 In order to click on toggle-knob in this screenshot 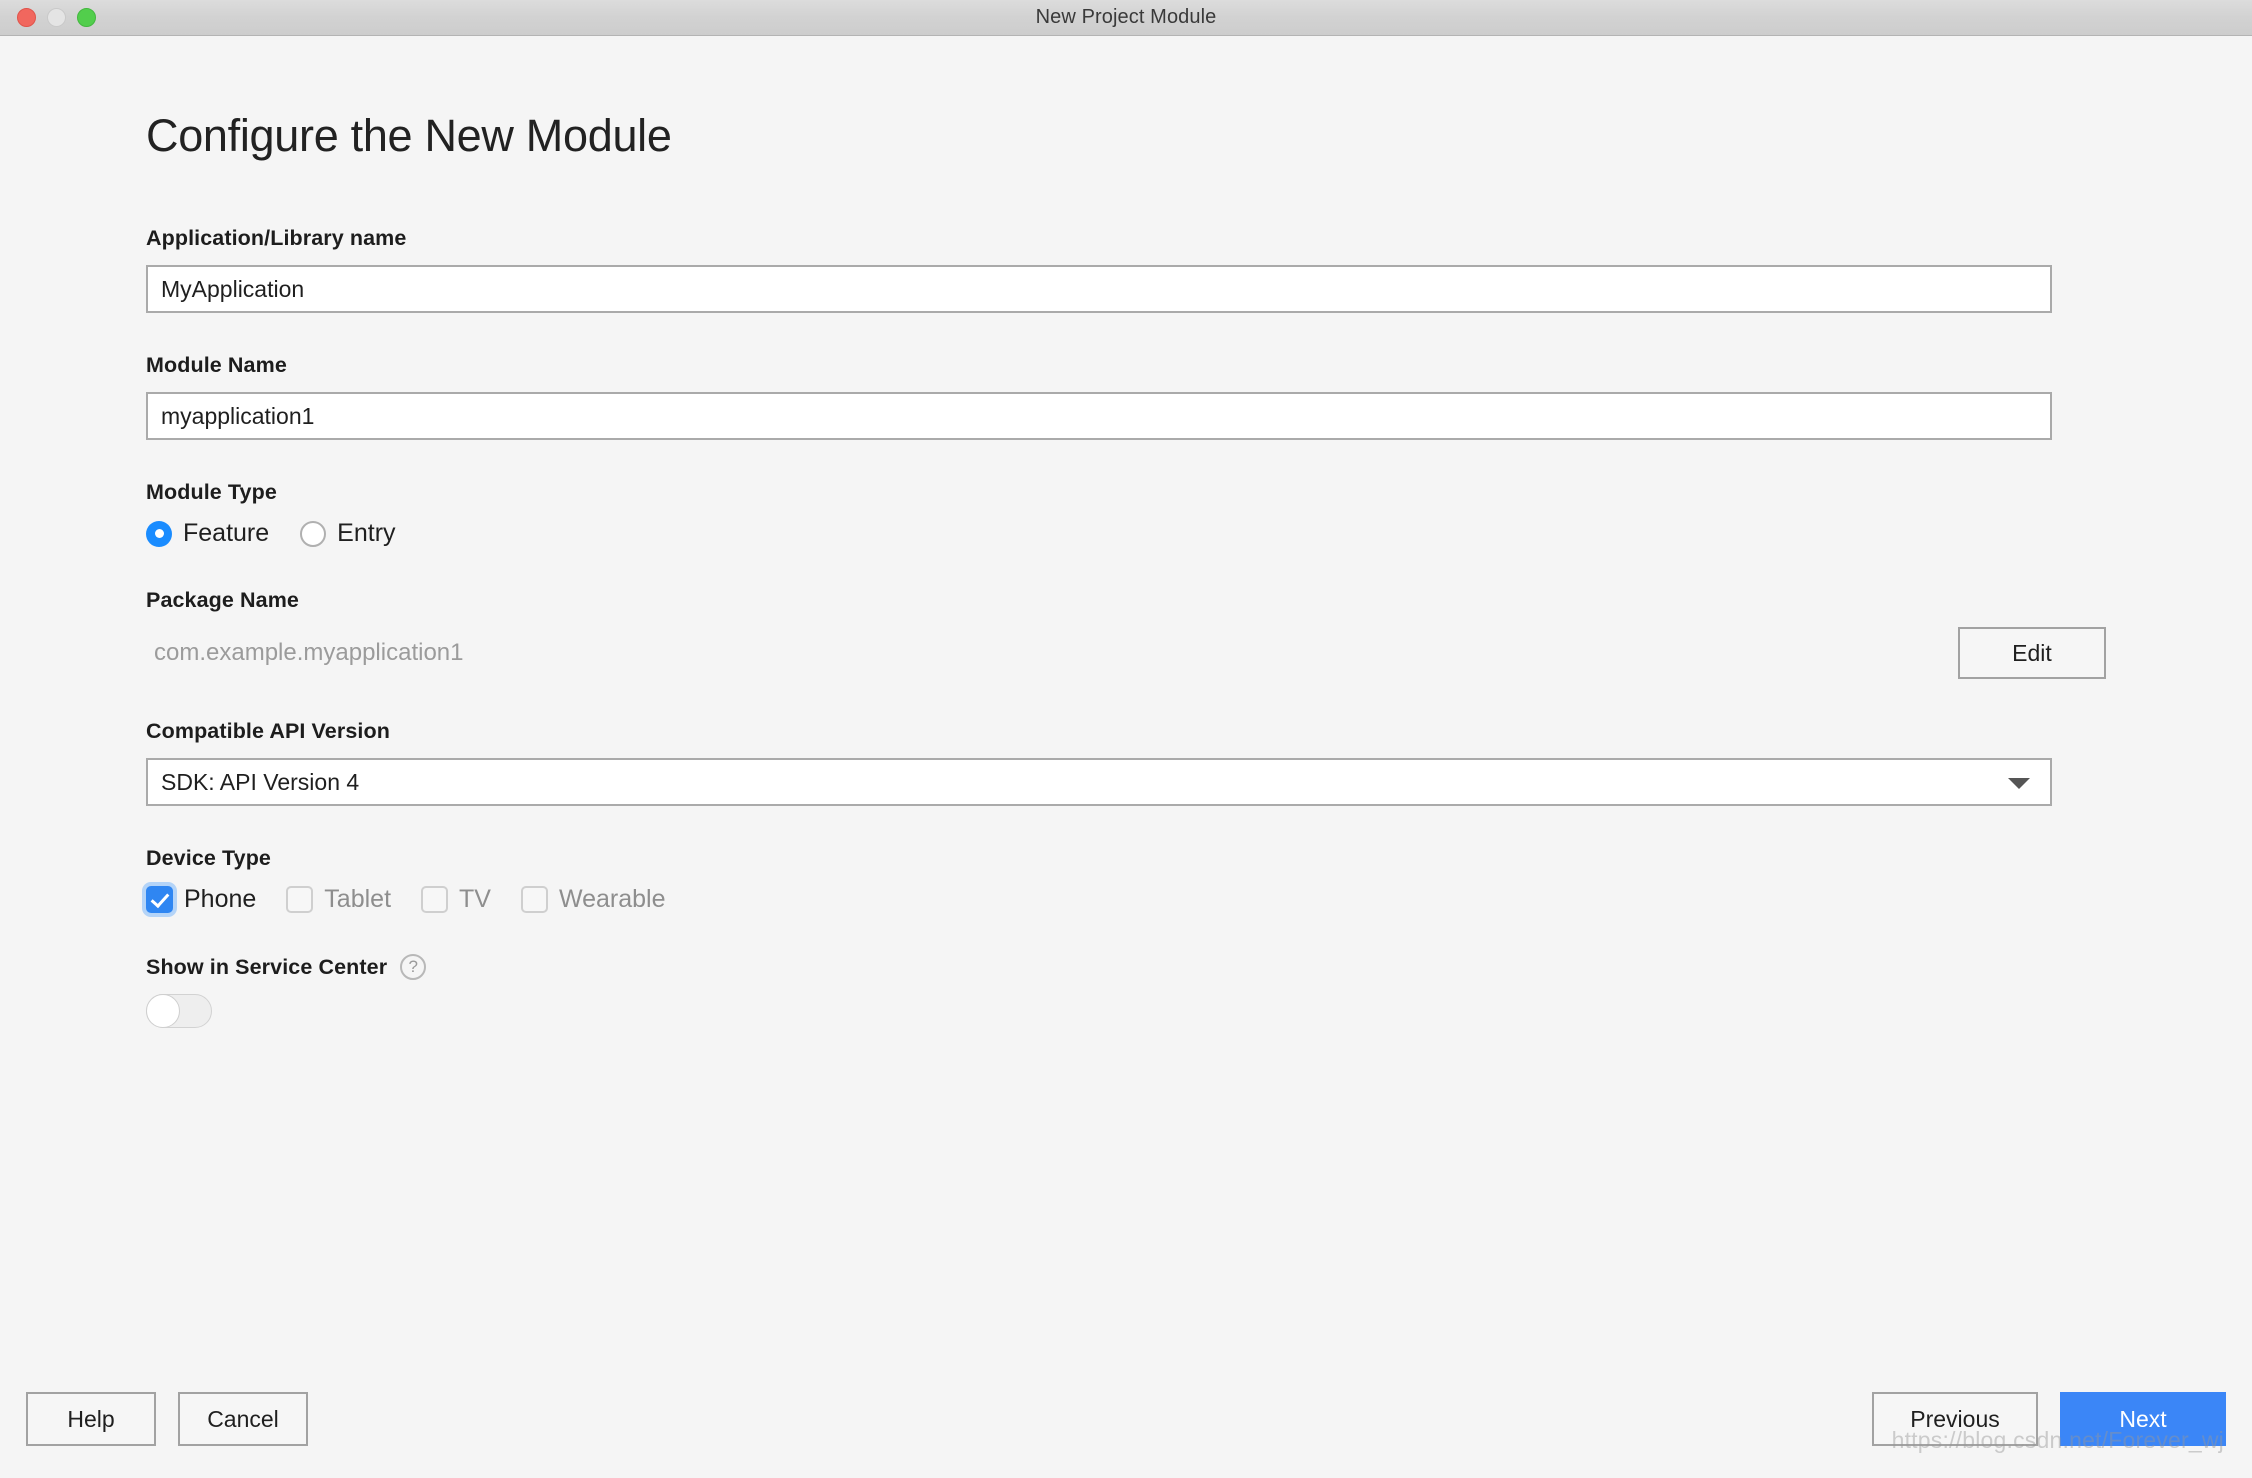, I will do `click(163, 1011)`.